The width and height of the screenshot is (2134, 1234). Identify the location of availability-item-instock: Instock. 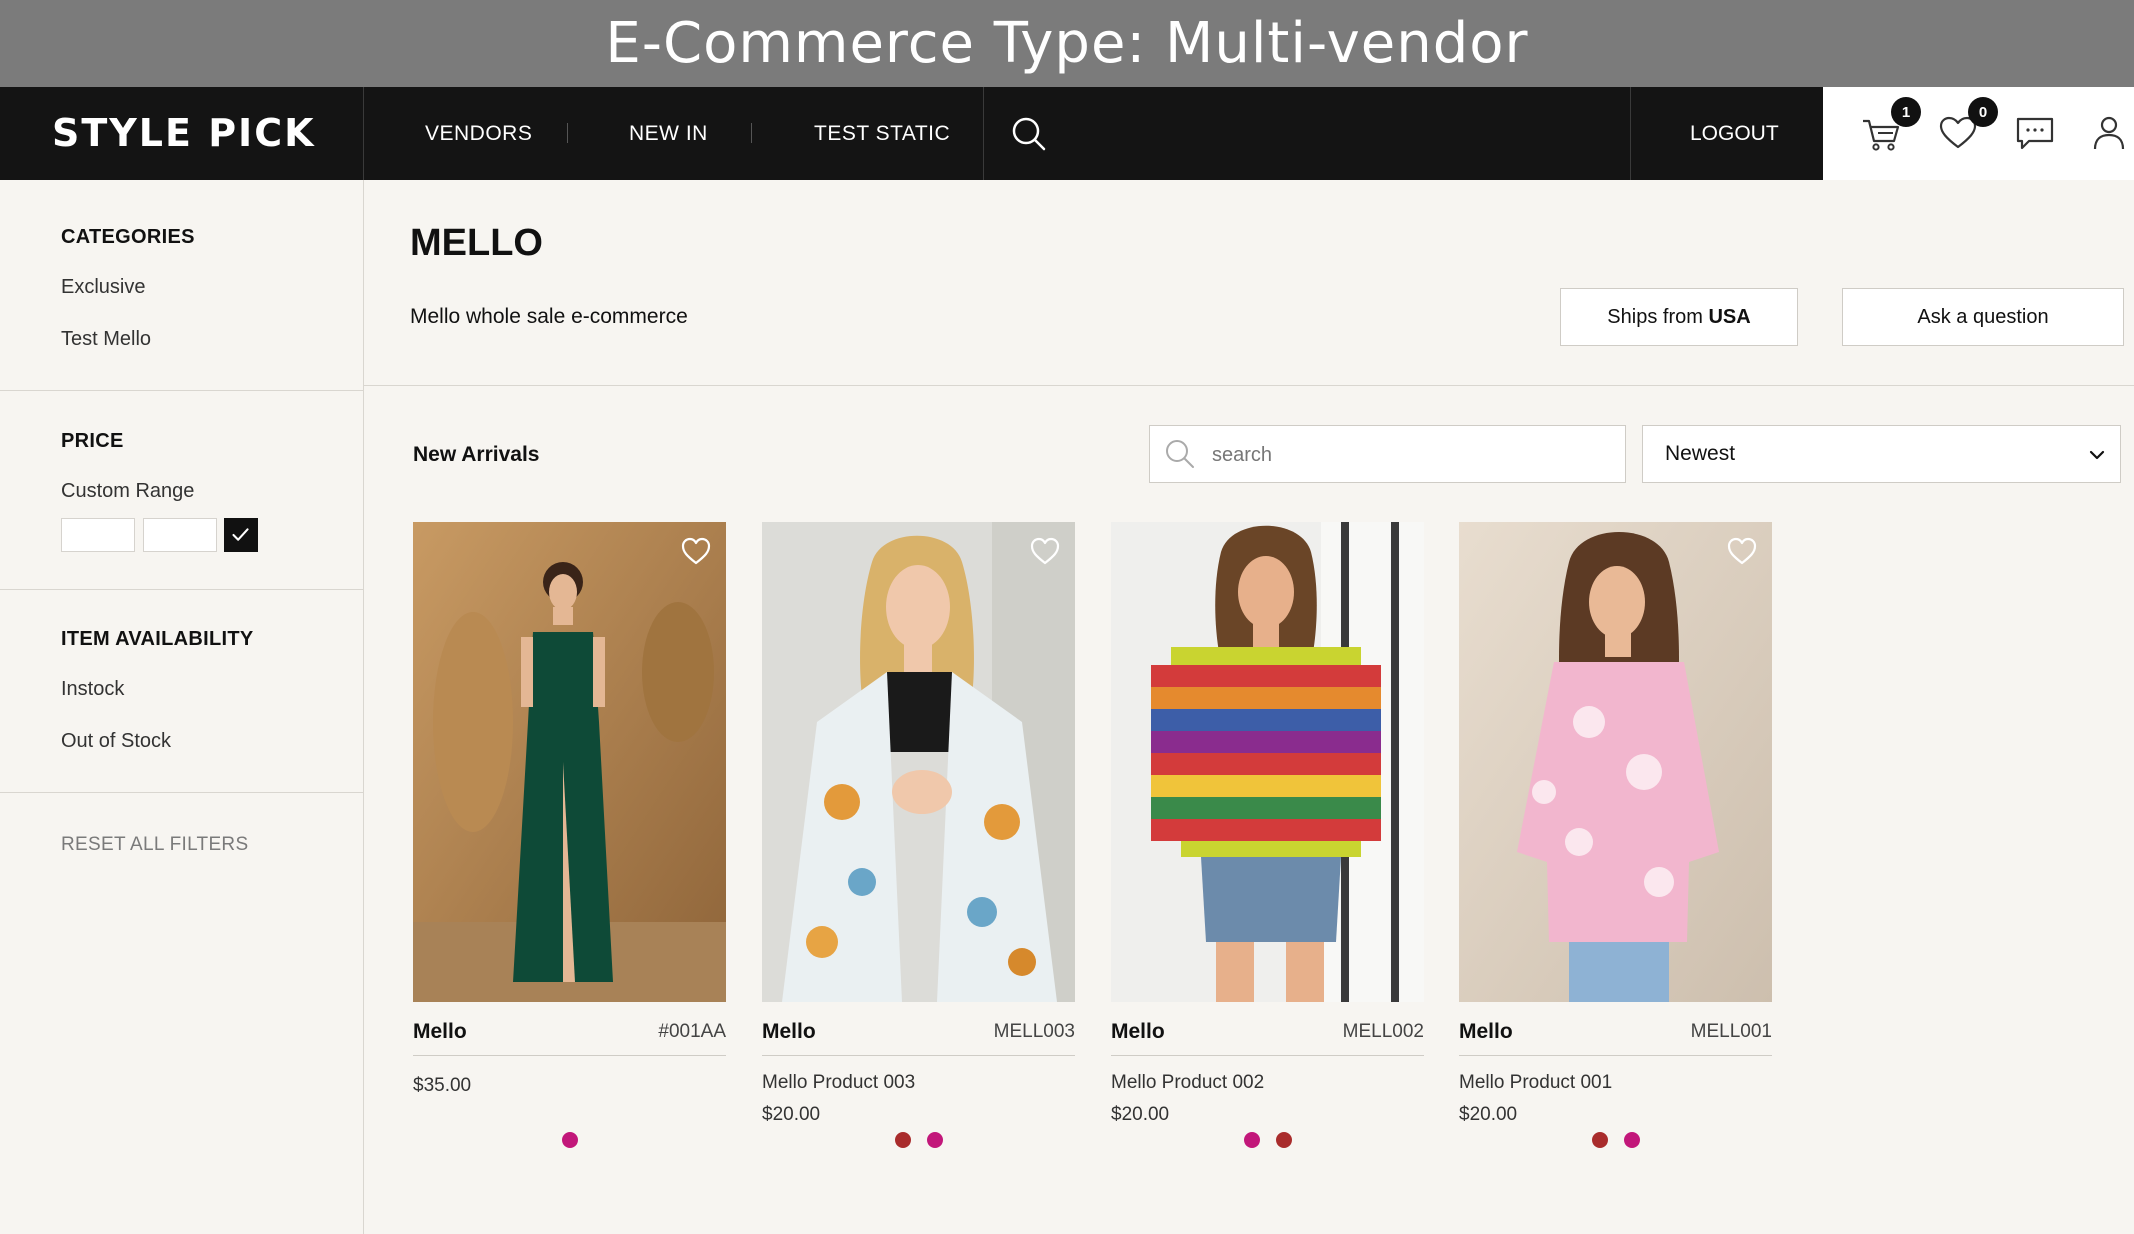
(92, 689).